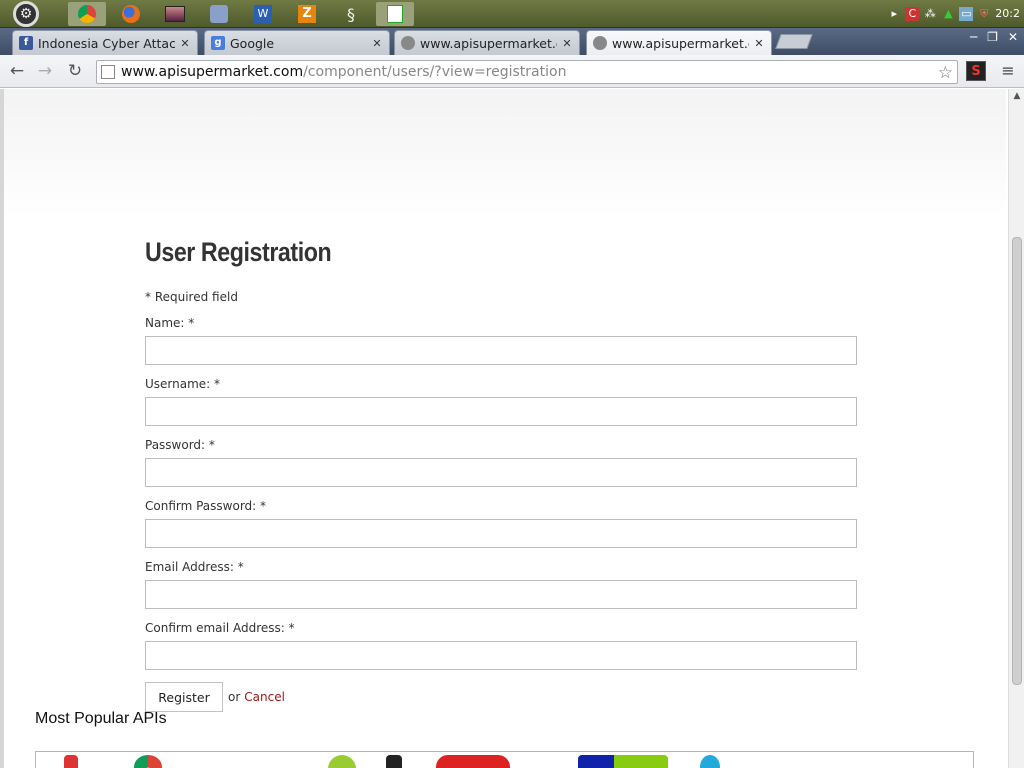 This screenshot has height=768, width=1024. What do you see at coordinates (264, 697) in the screenshot?
I see `cancel-link: Cancel` at bounding box center [264, 697].